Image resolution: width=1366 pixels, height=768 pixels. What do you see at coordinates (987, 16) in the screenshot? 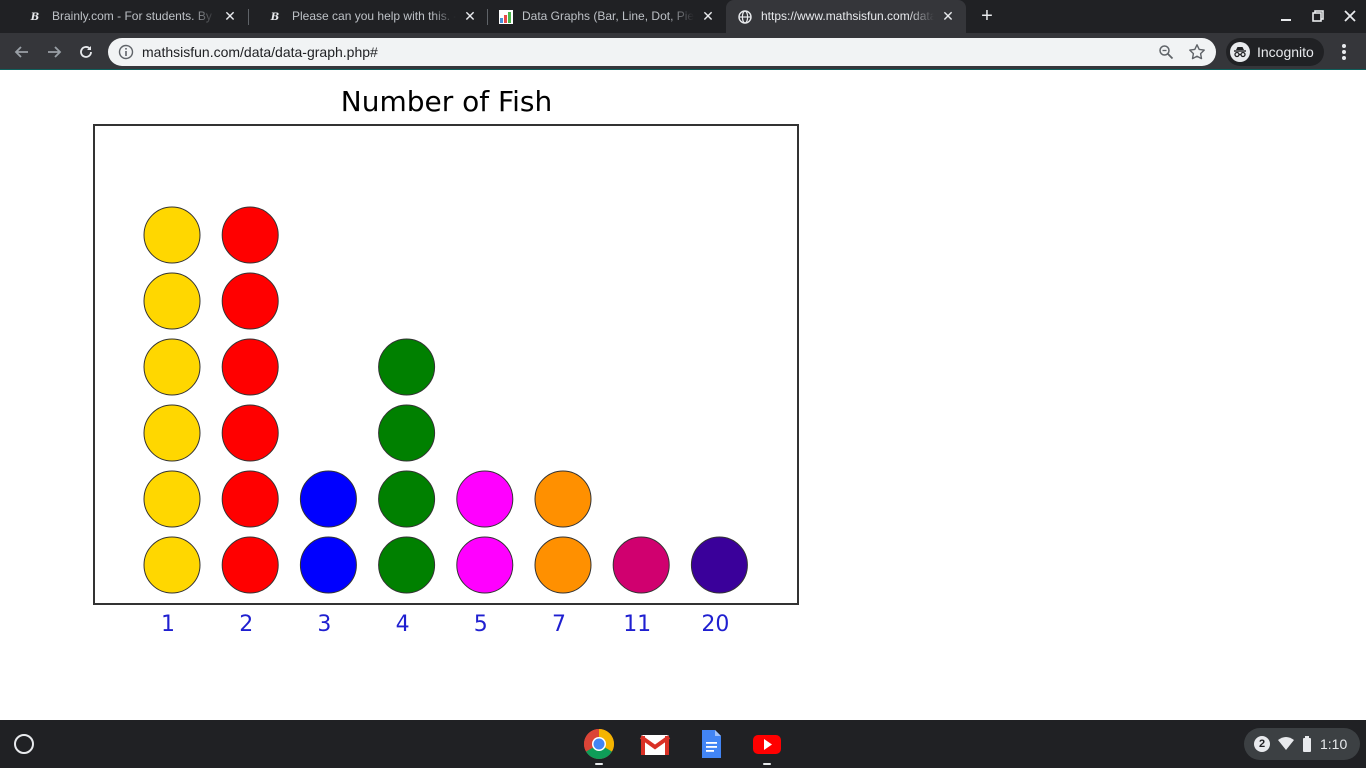
I see `new-tab-button: +` at bounding box center [987, 16].